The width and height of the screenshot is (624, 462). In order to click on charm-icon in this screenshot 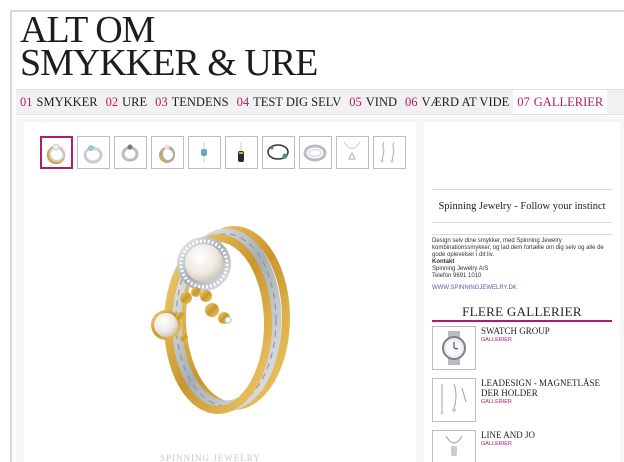, I will do `click(241, 152)`.